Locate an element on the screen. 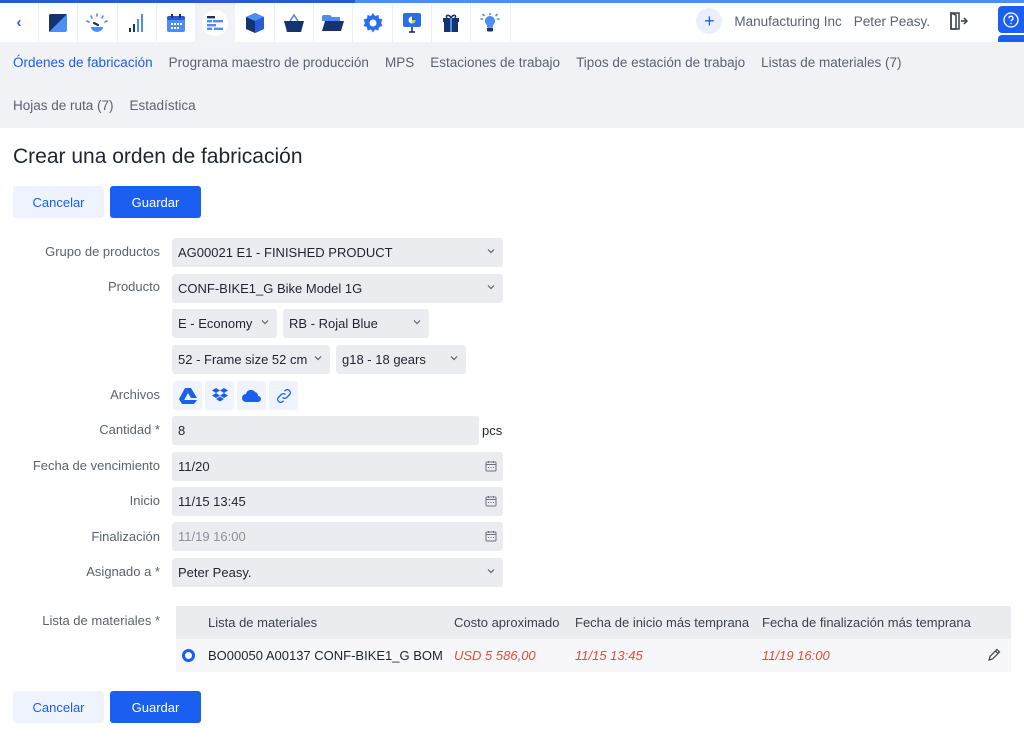 The height and width of the screenshot is (753, 1024). product-select: CONF-BIKE1_G Bike Model 1G is located at coordinates (337, 288).